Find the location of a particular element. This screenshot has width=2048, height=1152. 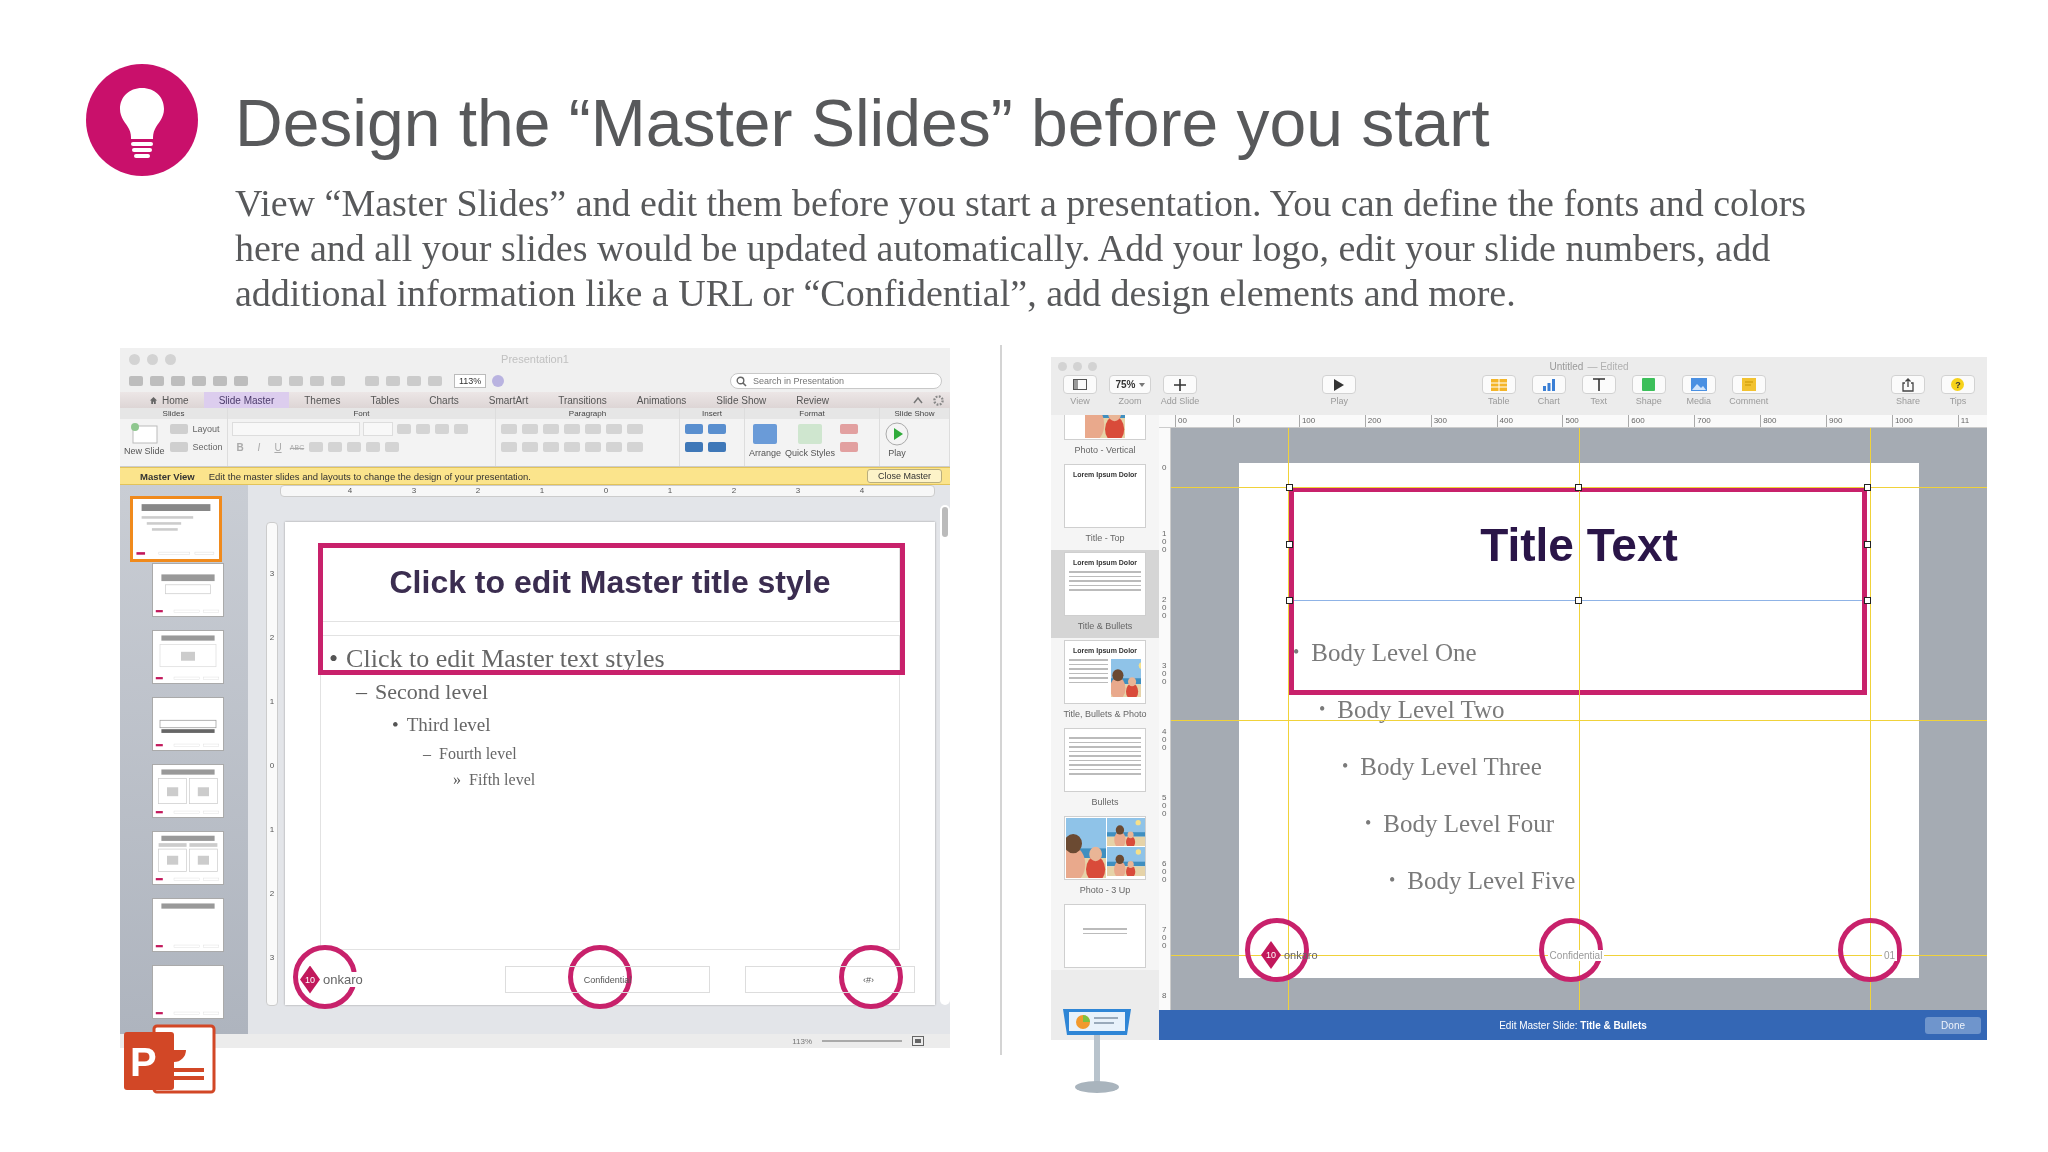

layout-thumbnail: Photo - Vertical is located at coordinates (1105, 438).